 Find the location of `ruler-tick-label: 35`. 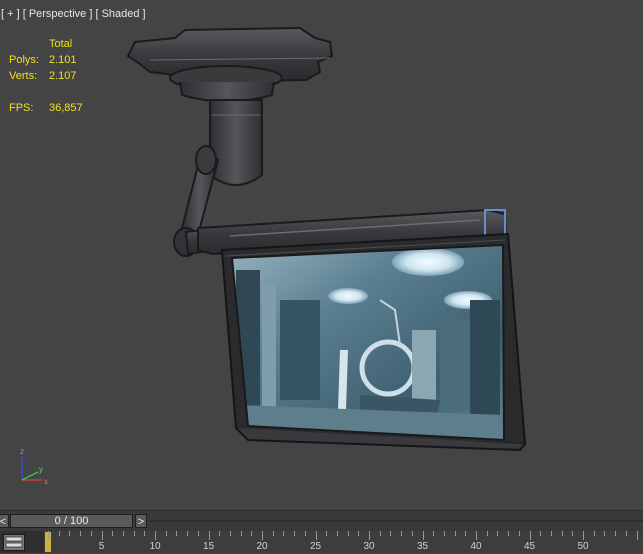

ruler-tick-label: 35 is located at coordinates (422, 546).